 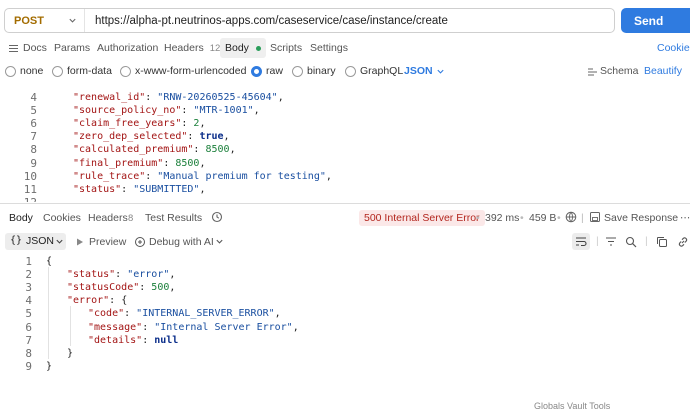 I want to click on link-icon, so click(x=683, y=242).